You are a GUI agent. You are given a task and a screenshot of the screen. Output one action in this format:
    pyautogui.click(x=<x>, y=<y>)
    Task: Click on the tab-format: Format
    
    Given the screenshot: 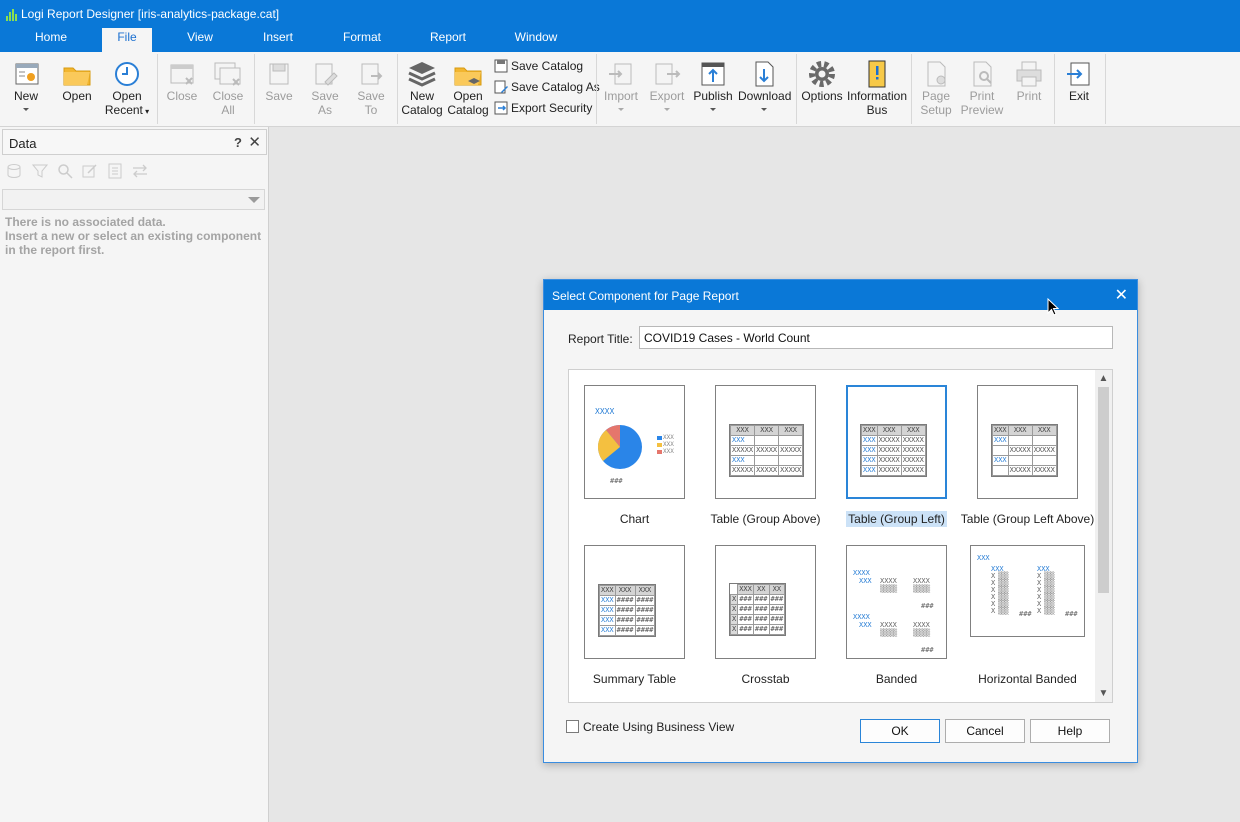 What is the action you would take?
    pyautogui.click(x=362, y=40)
    